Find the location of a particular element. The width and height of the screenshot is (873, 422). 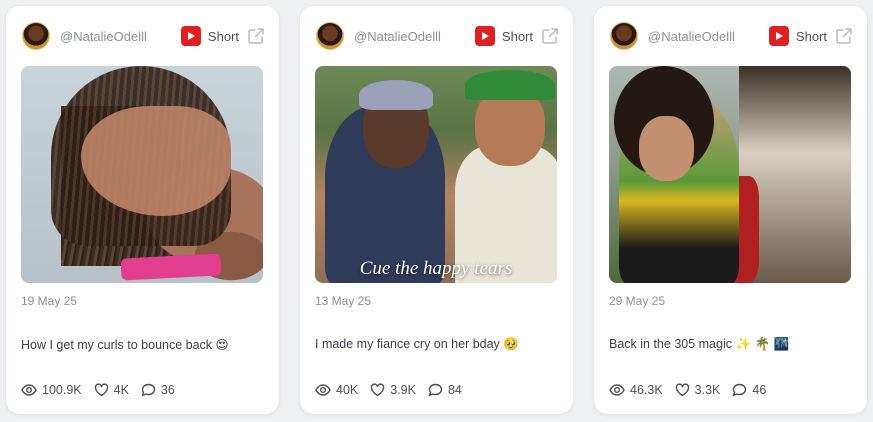

views-stat: 100.9K is located at coordinates (51, 390).